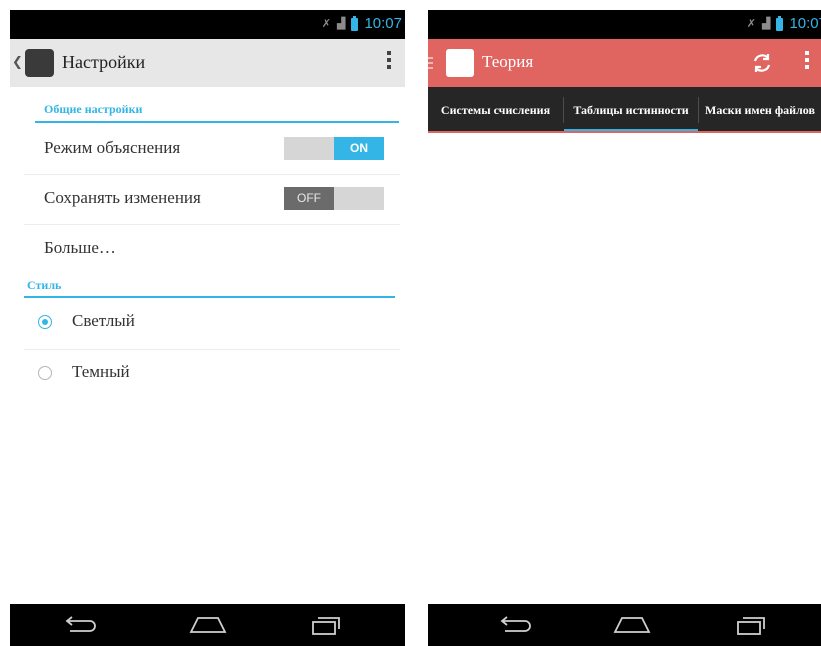 The width and height of the screenshot is (821, 646). What do you see at coordinates (209, 297) in the screenshot?
I see `section-divider-style` at bounding box center [209, 297].